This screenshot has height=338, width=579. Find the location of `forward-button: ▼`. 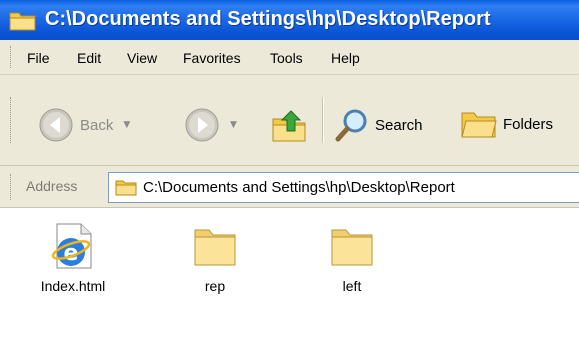

forward-button: ▼ is located at coordinates (210, 125).